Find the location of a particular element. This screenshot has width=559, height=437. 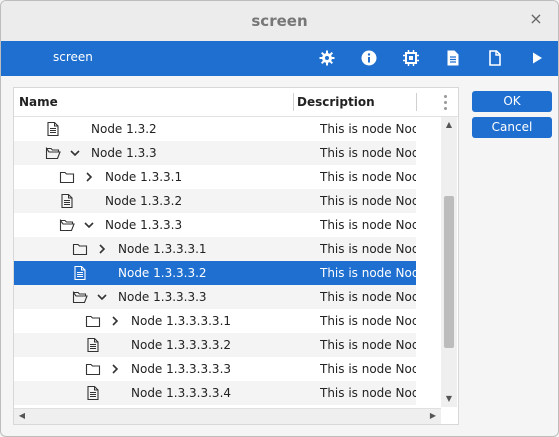

horizontal-scrollbar: ◀ ▶ is located at coordinates (227, 416).